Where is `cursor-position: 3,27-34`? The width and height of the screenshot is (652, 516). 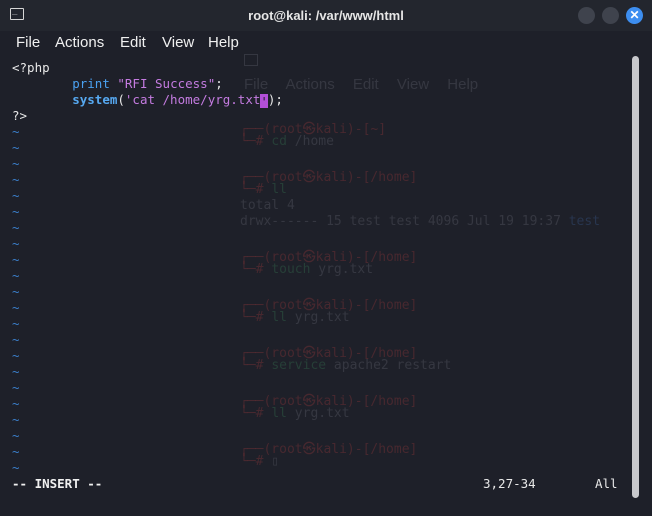 cursor-position: 3,27-34 is located at coordinates (509, 483).